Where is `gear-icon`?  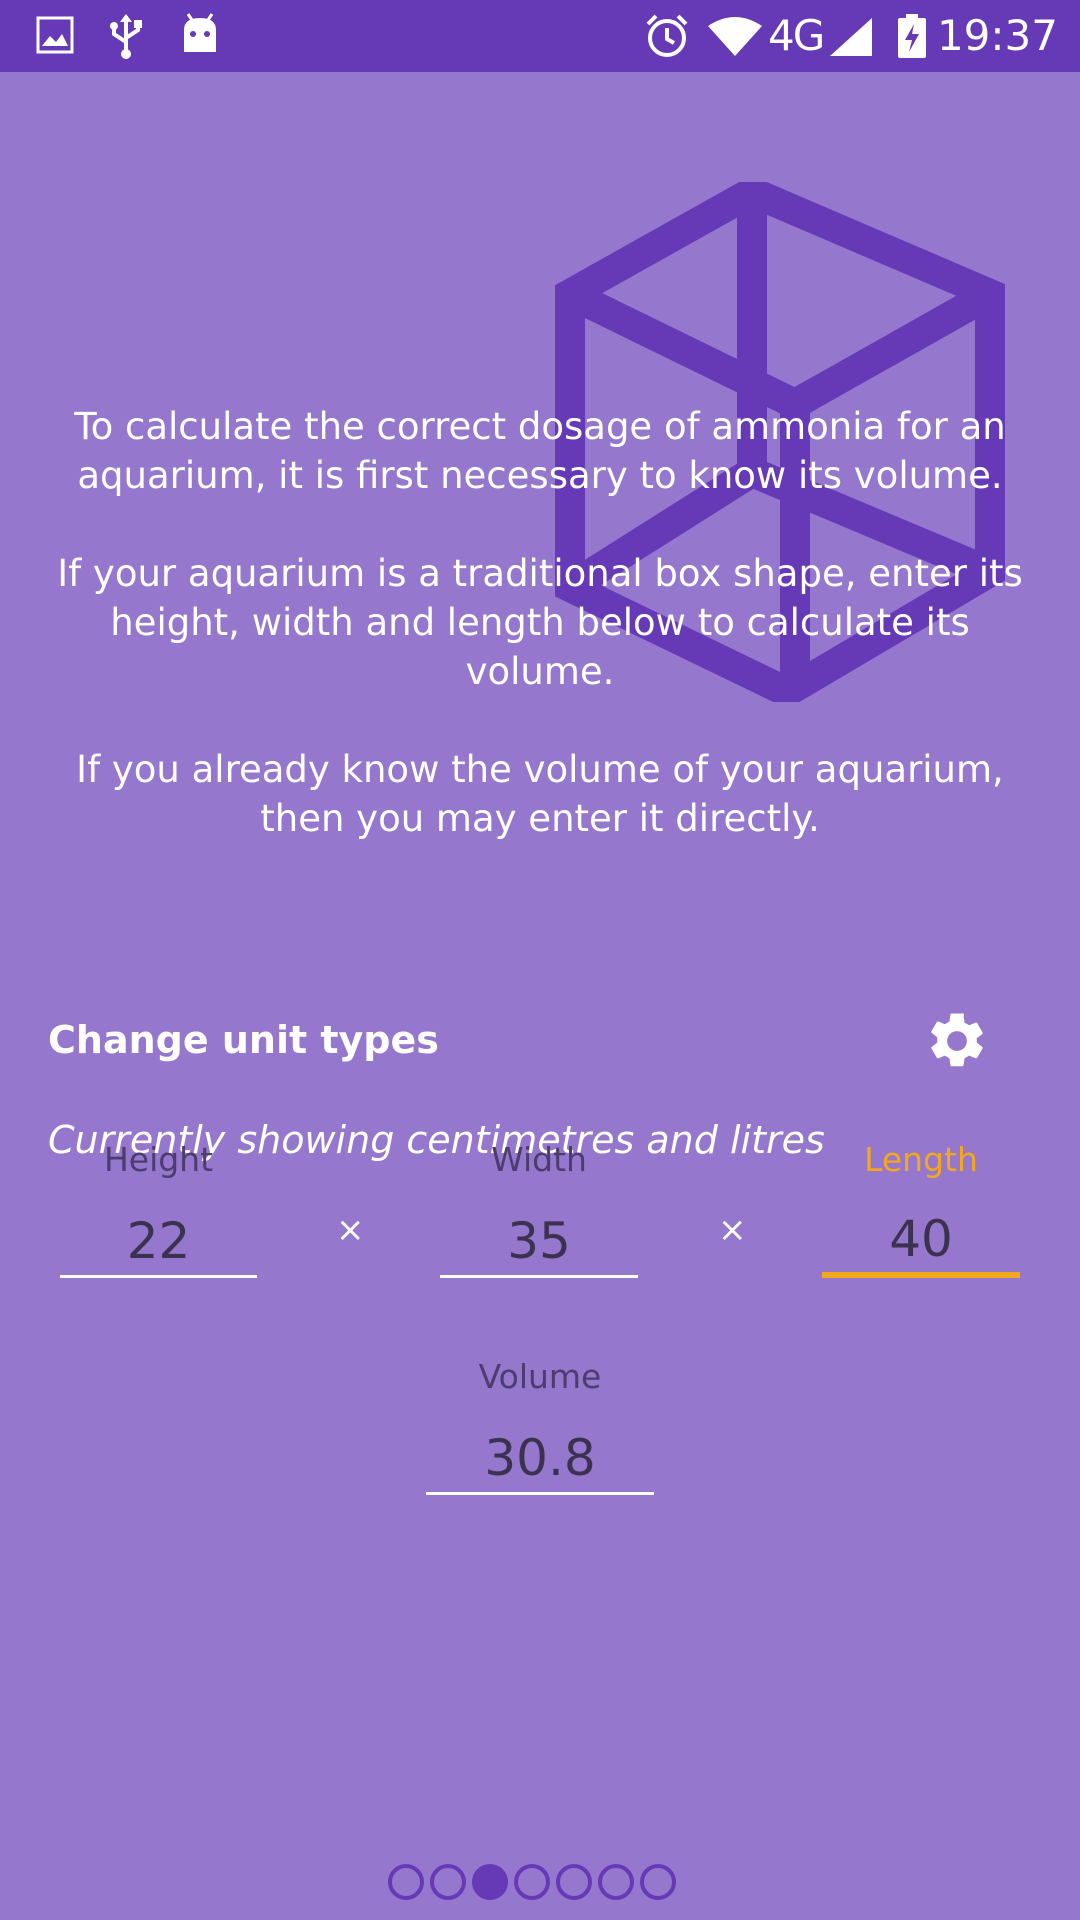 gear-icon is located at coordinates (957, 1041).